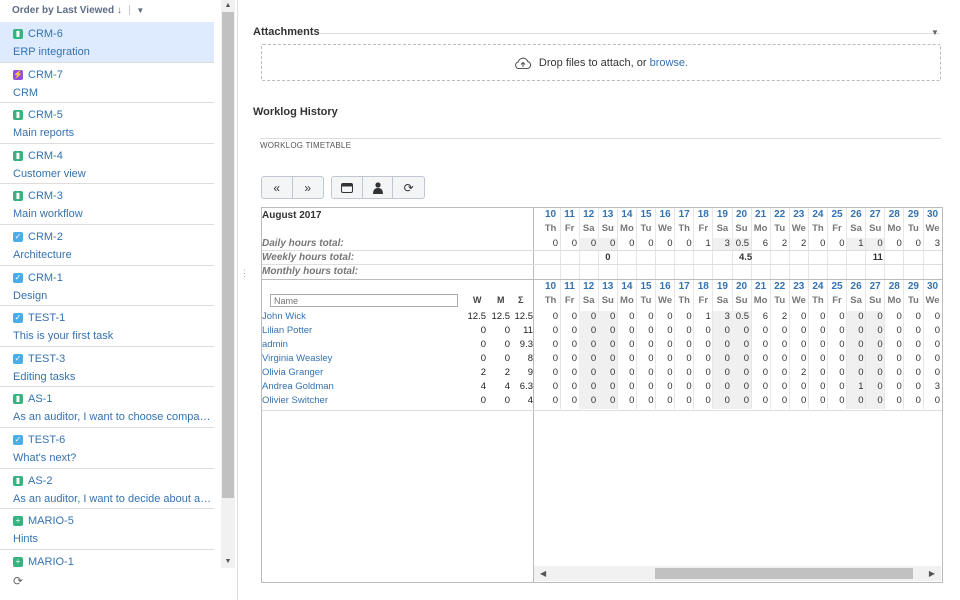 This screenshot has height=600, width=960. I want to click on issue-item: ✓ TEST-3 Editing tasks, so click(107, 367).